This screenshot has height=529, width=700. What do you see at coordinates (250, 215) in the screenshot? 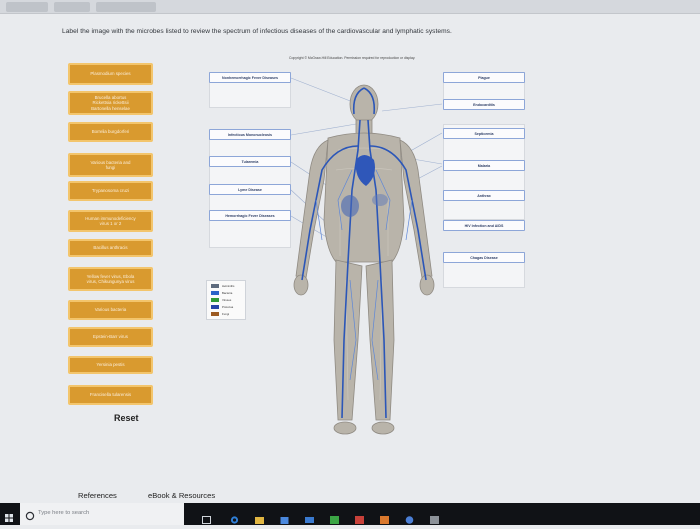
I see `disease-drop-zone: Hemorrhagic Fever Diseases` at bounding box center [250, 215].